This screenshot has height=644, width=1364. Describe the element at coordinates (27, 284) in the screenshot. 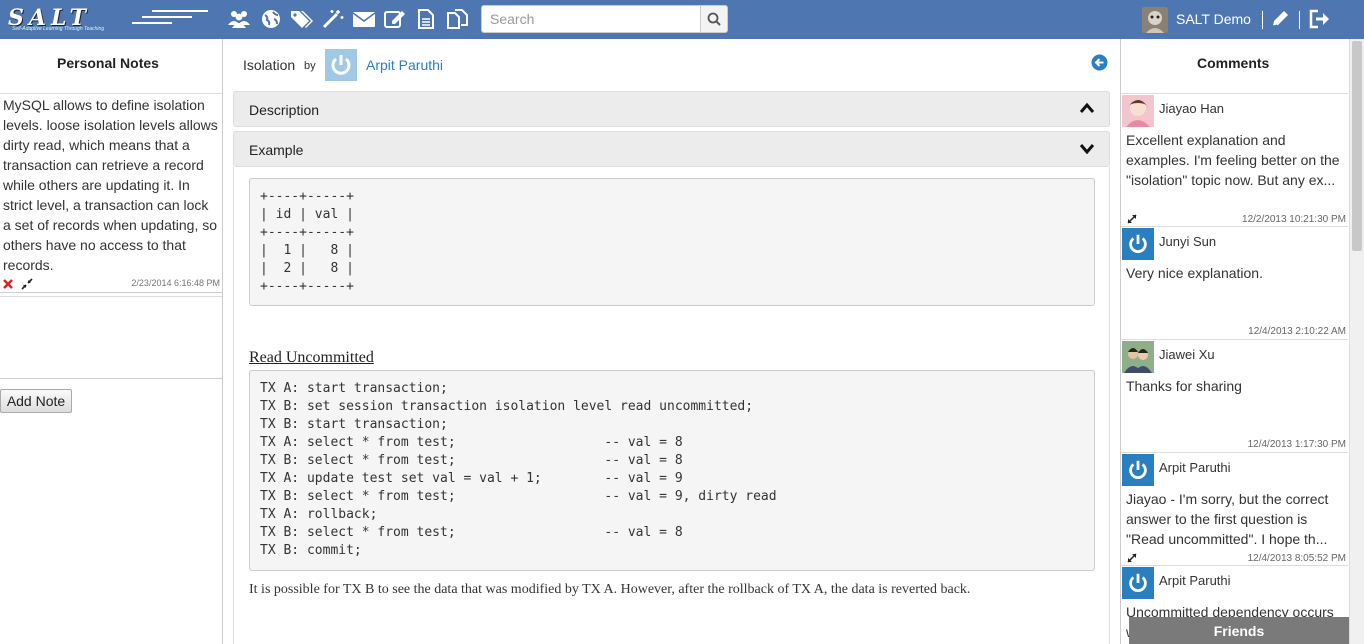

I see `collapse-icon` at that location.